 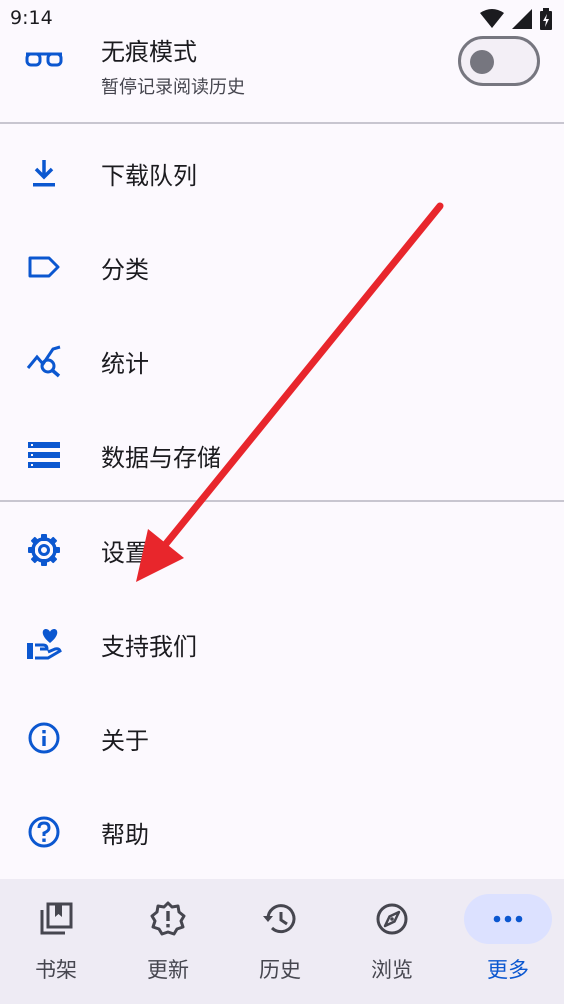 I want to click on menu-label-download-queue: 下载队列, so click(x=149, y=175).